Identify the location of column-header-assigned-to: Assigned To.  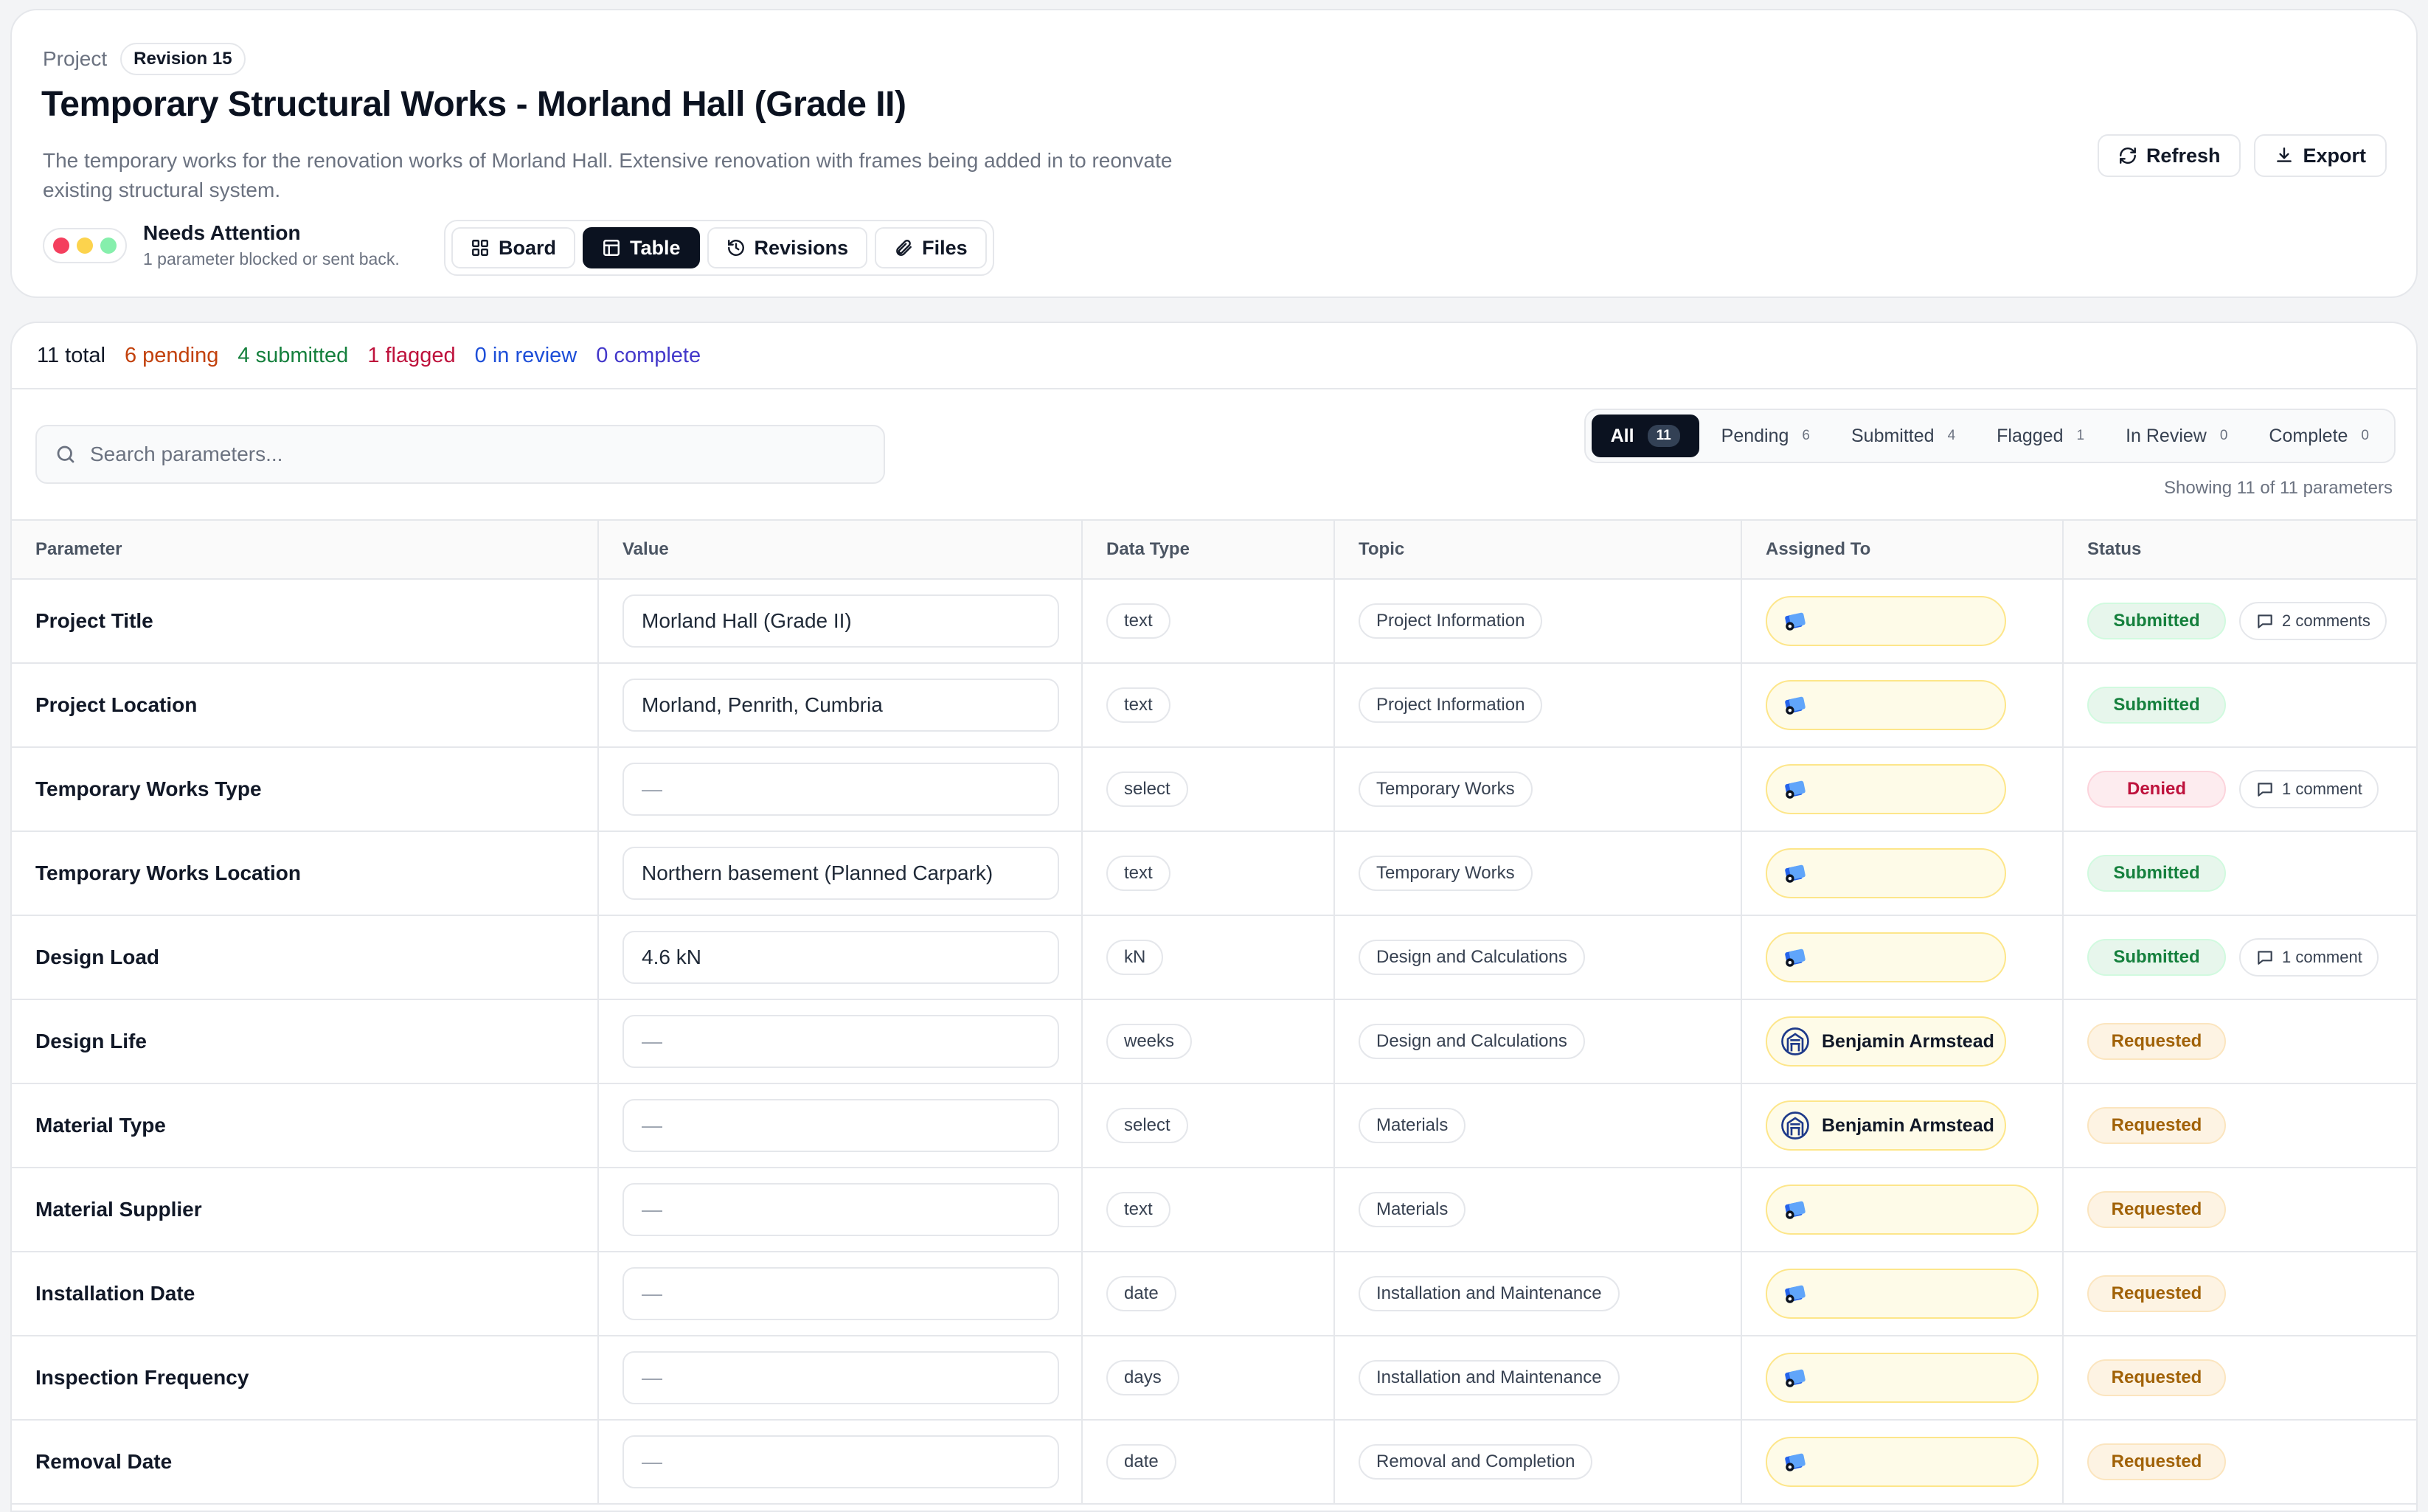
(1903, 549).